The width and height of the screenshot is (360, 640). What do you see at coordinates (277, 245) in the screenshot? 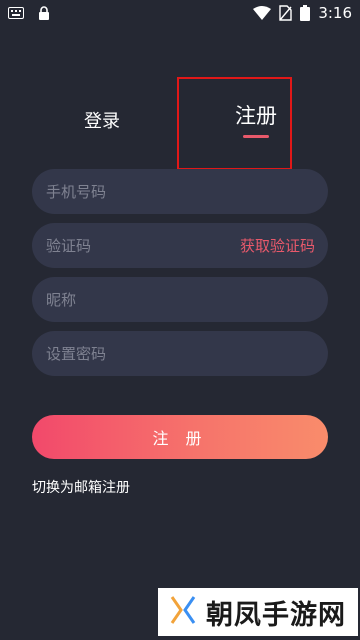
I see `get-code-button: 获取验证码` at bounding box center [277, 245].